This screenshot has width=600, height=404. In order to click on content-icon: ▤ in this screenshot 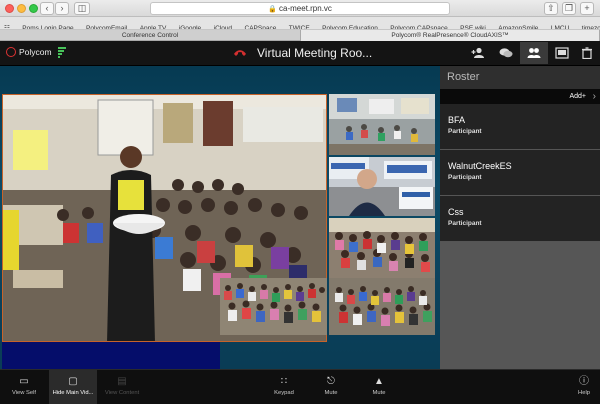, I will do `click(122, 381)`.